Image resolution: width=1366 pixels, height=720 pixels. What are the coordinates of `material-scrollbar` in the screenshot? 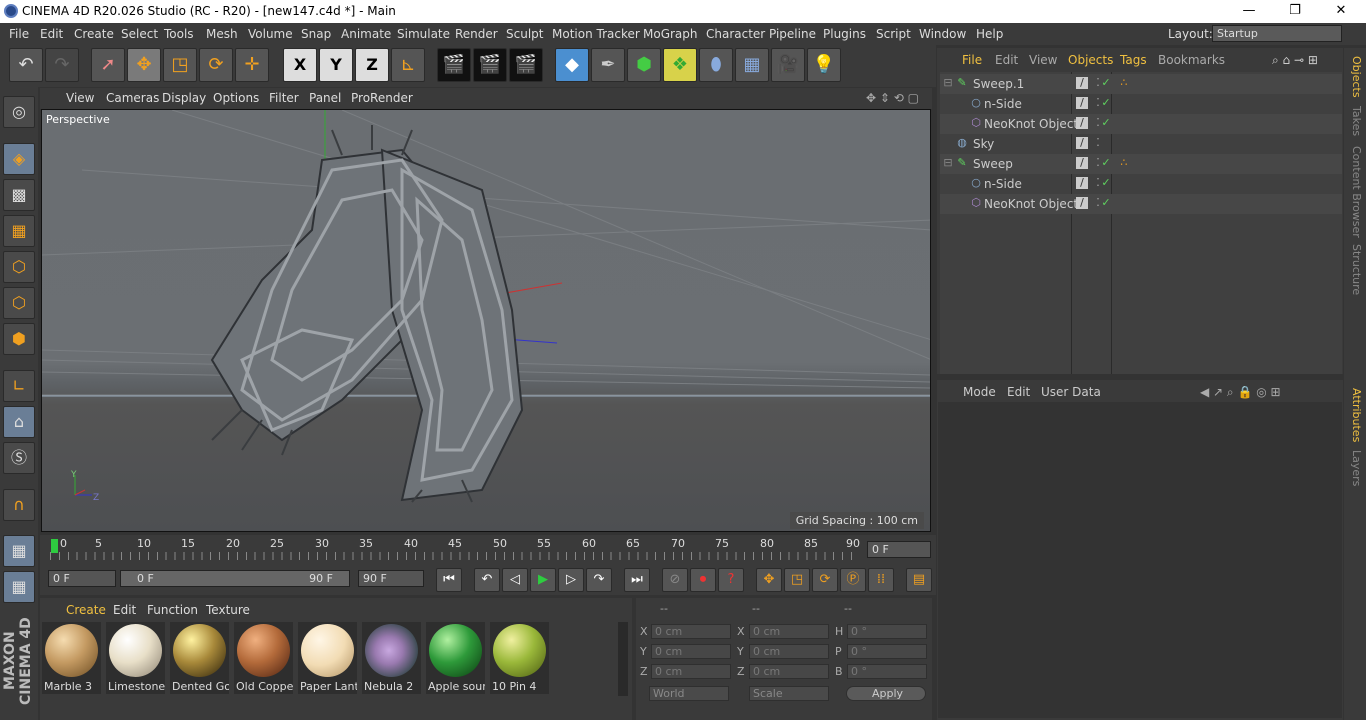 It's located at (623, 659).